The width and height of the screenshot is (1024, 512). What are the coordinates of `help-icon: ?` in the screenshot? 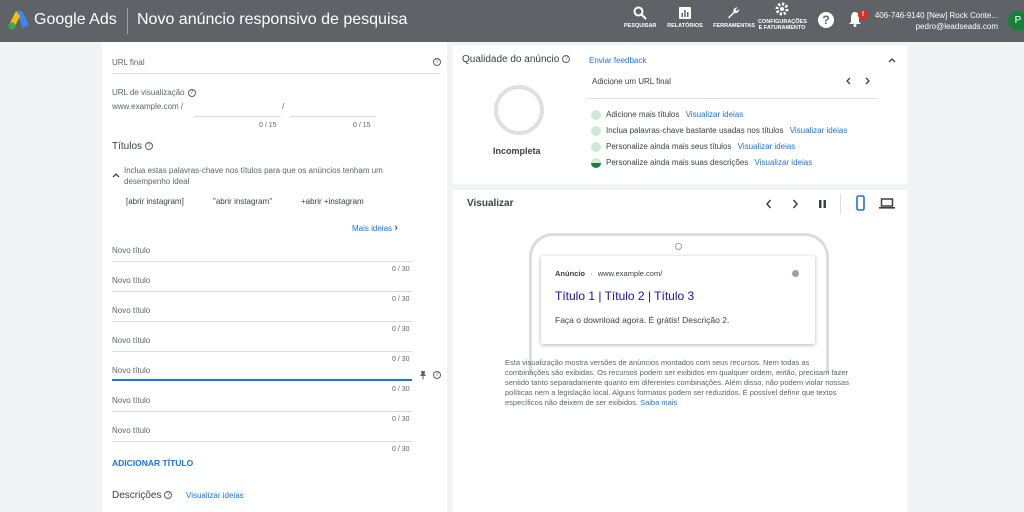 It's located at (826, 20).